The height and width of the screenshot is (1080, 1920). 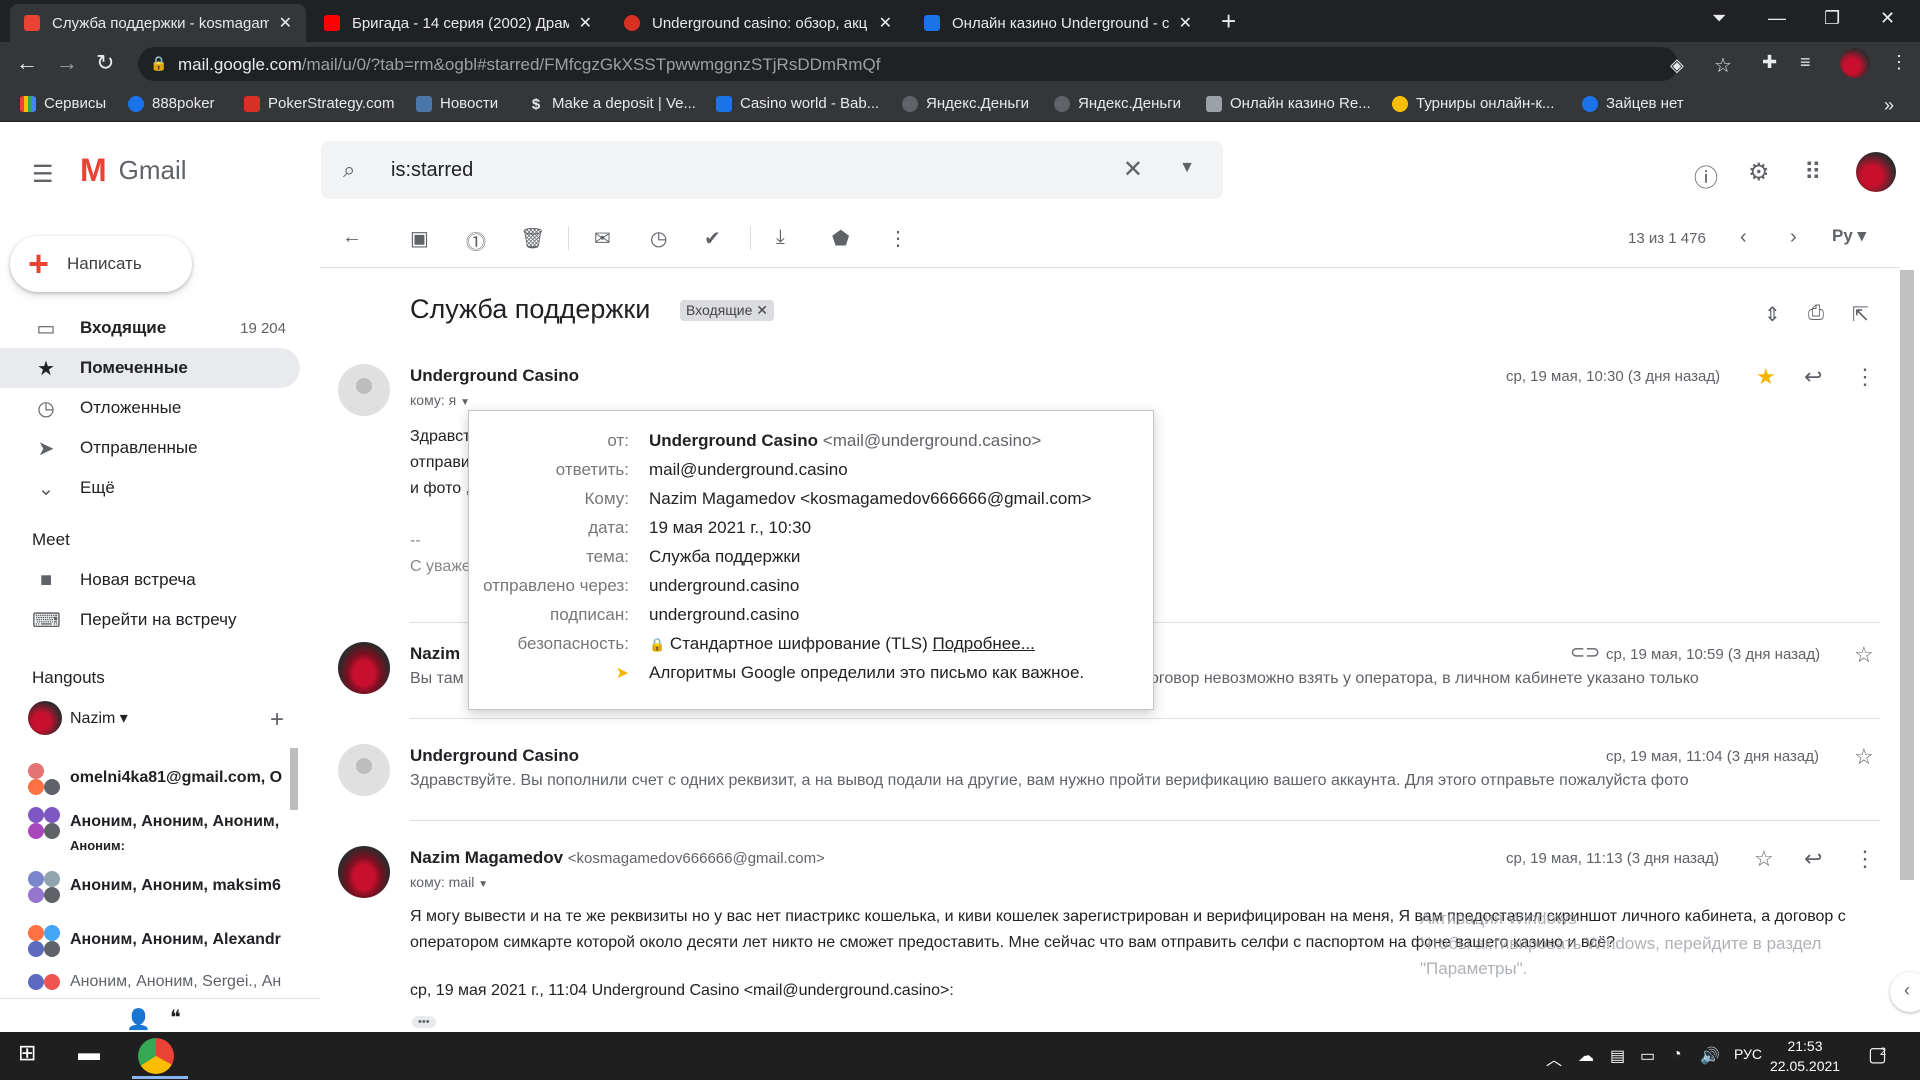 I want to click on desktop-app-icon: ▬, so click(x=89, y=1053).